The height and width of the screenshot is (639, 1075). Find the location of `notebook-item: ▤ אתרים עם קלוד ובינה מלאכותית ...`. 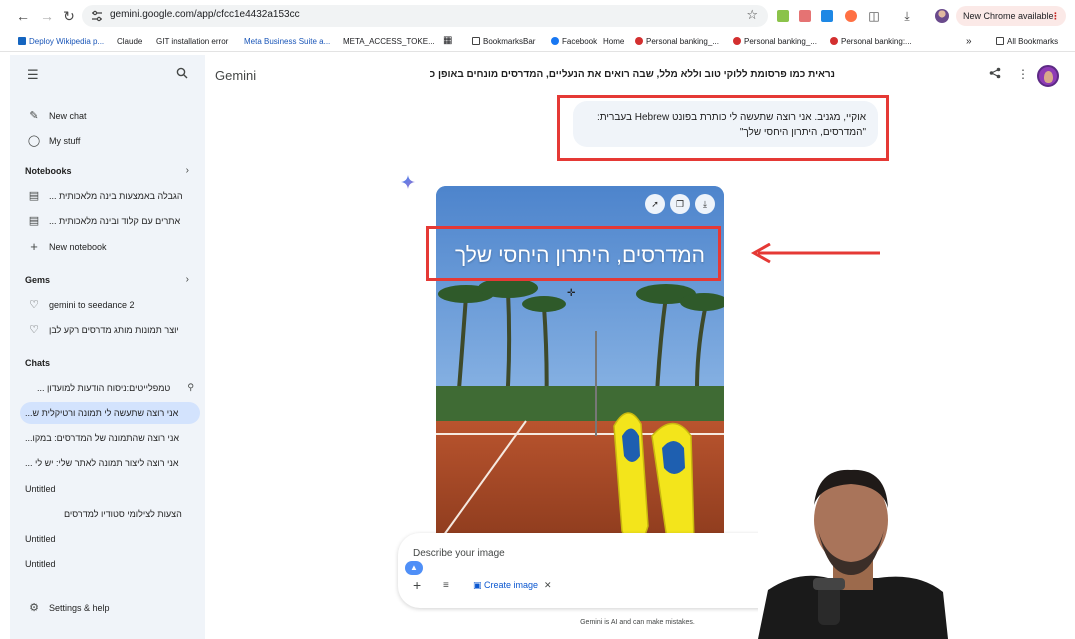

notebook-item: ▤ אתרים עם קלוד ובינה מלאכותית ... is located at coordinates (107, 221).